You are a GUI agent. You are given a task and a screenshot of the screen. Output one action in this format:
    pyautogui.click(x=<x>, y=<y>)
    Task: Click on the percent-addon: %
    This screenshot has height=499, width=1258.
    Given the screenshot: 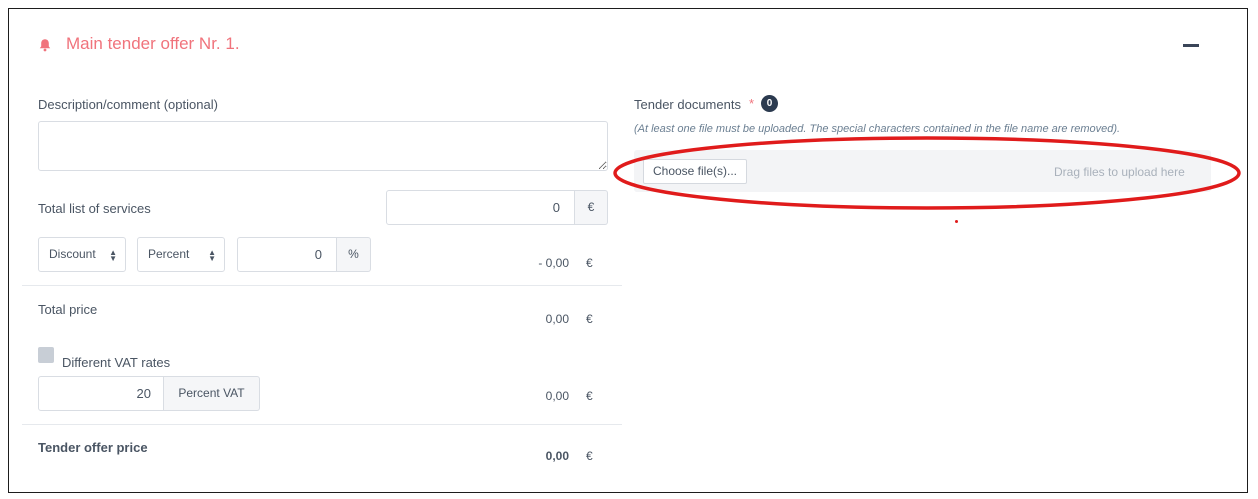 What is the action you would take?
    pyautogui.click(x=354, y=254)
    